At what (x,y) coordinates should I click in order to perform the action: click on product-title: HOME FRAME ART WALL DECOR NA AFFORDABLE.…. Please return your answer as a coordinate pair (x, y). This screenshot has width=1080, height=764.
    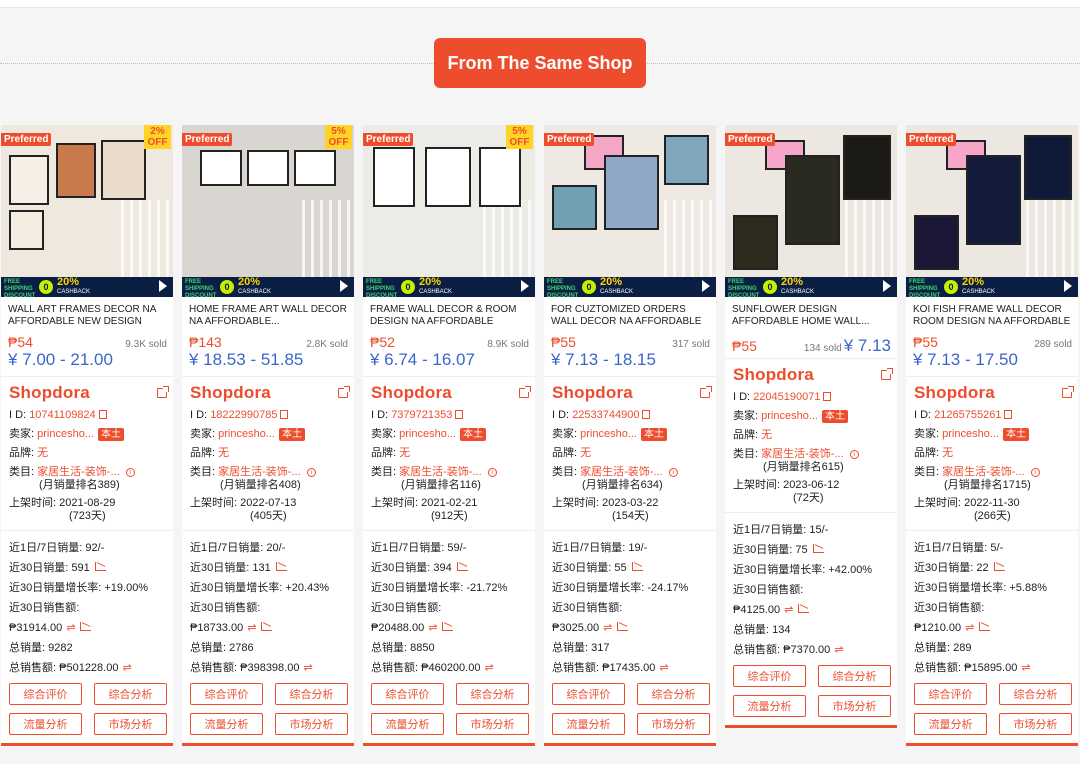
    Looking at the image, I should click on (268, 317).